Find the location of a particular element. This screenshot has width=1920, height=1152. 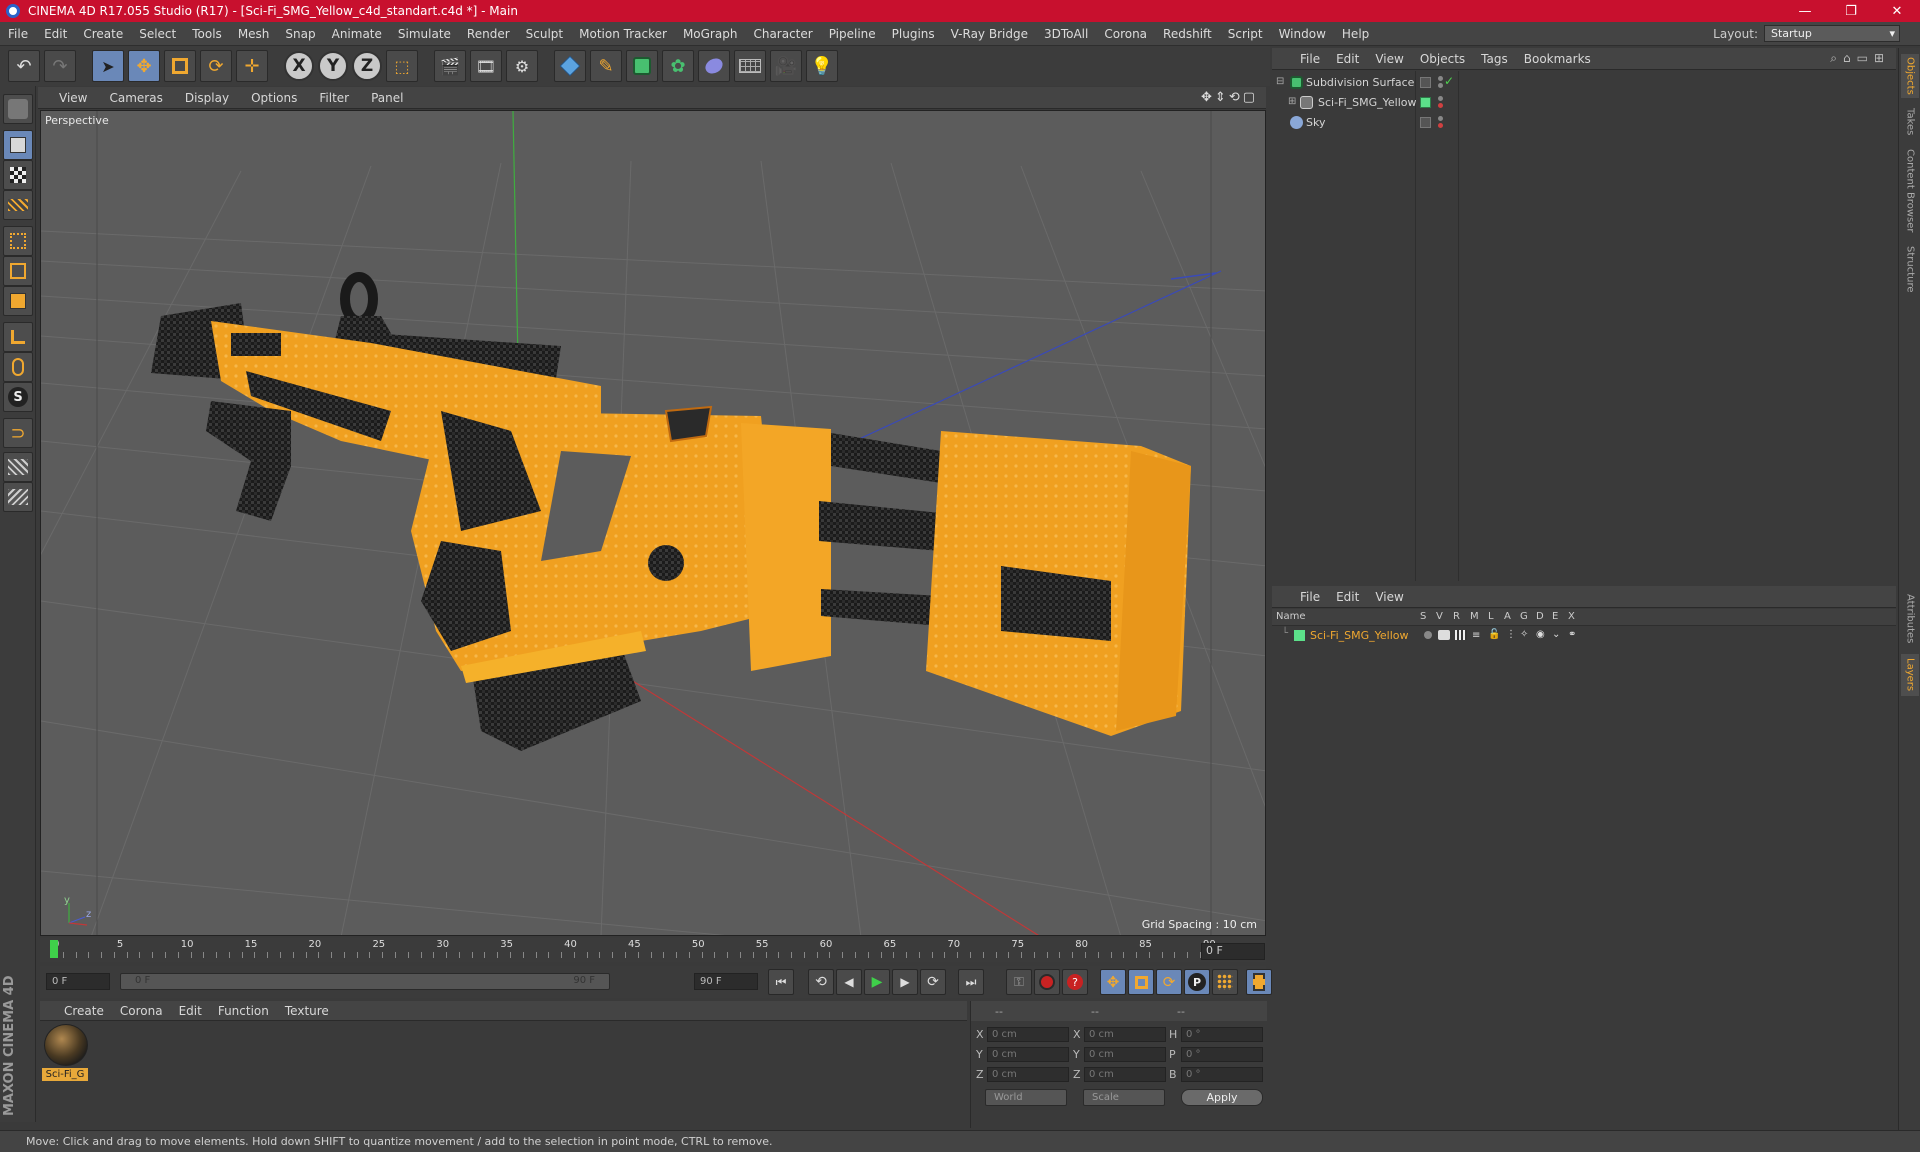

next-frame-button: ▶ is located at coordinates (905, 982).